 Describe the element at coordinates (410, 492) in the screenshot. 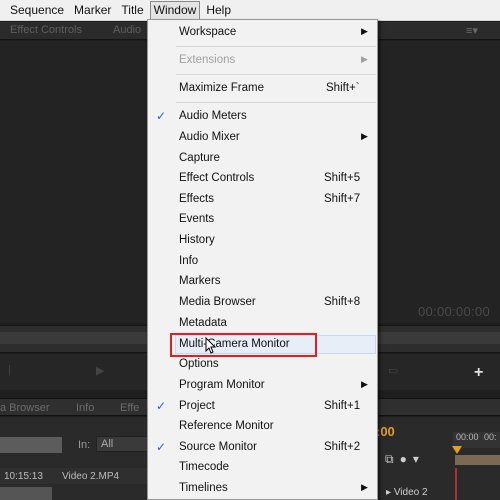

I see `track-name: Video 2` at that location.